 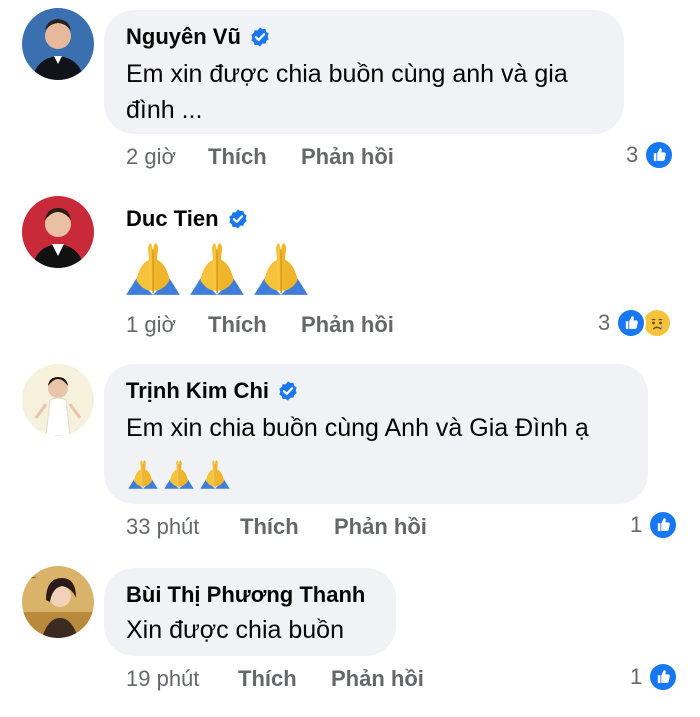 What do you see at coordinates (172, 219) in the screenshot?
I see `author-name: Duc Tien` at bounding box center [172, 219].